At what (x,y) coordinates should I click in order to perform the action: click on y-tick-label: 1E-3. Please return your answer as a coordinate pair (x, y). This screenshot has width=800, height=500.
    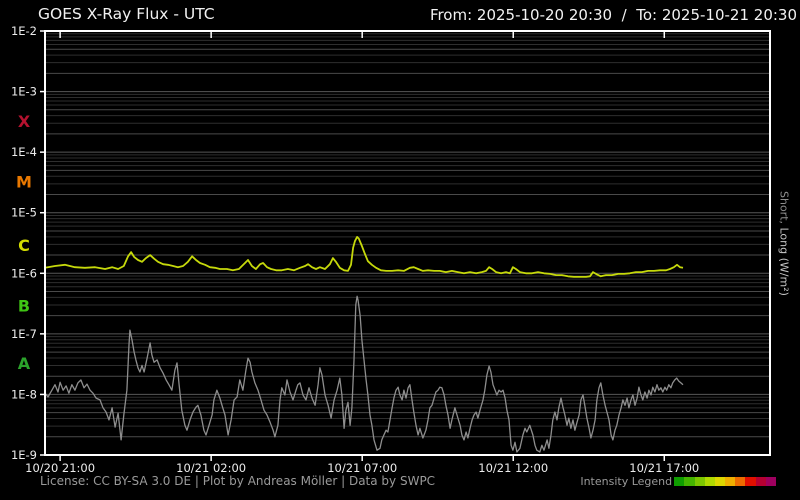
    Looking at the image, I should click on (24, 92).